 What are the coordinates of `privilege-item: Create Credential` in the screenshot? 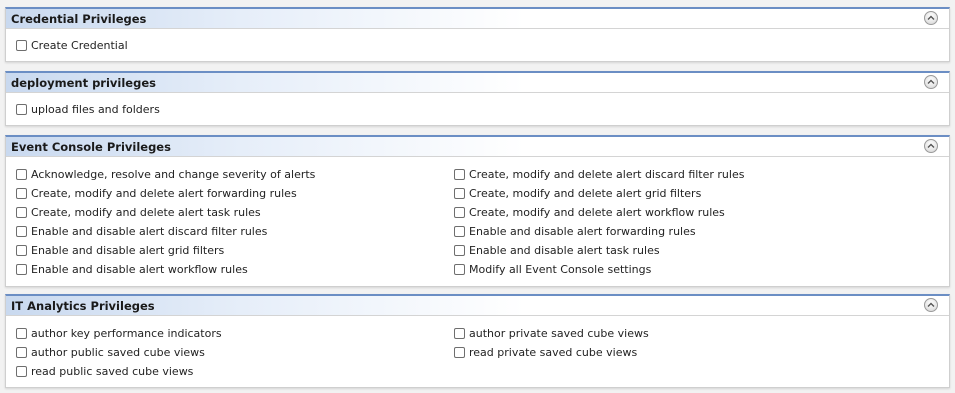 It's located at (72, 45).